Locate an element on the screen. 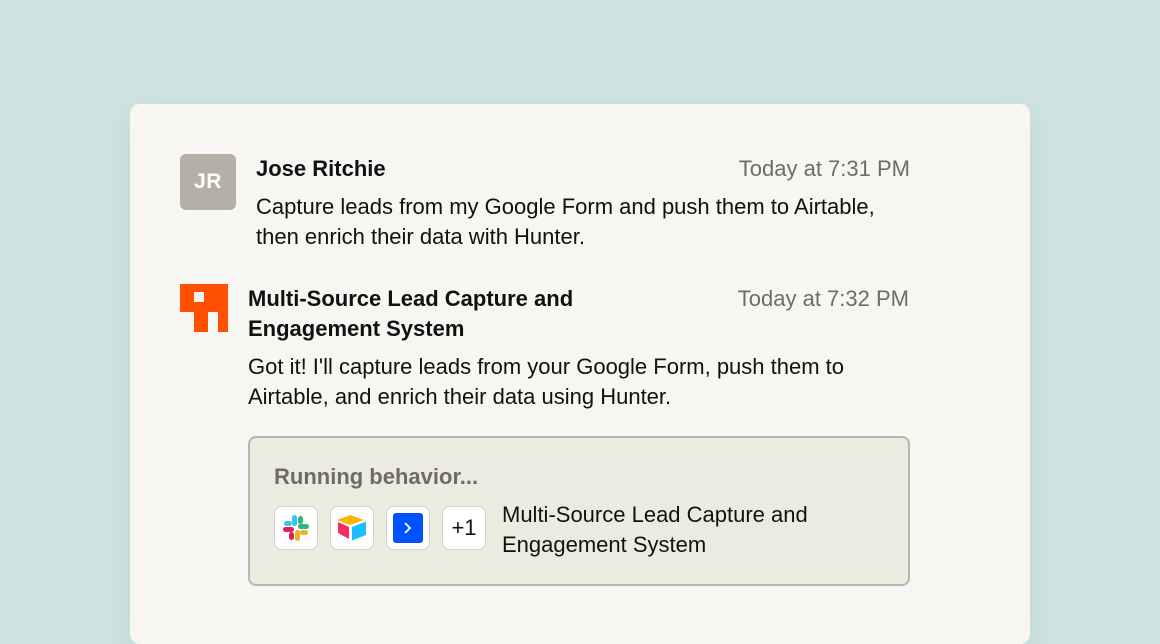 This screenshot has width=1160, height=644. user-avatar: JR is located at coordinates (208, 182).